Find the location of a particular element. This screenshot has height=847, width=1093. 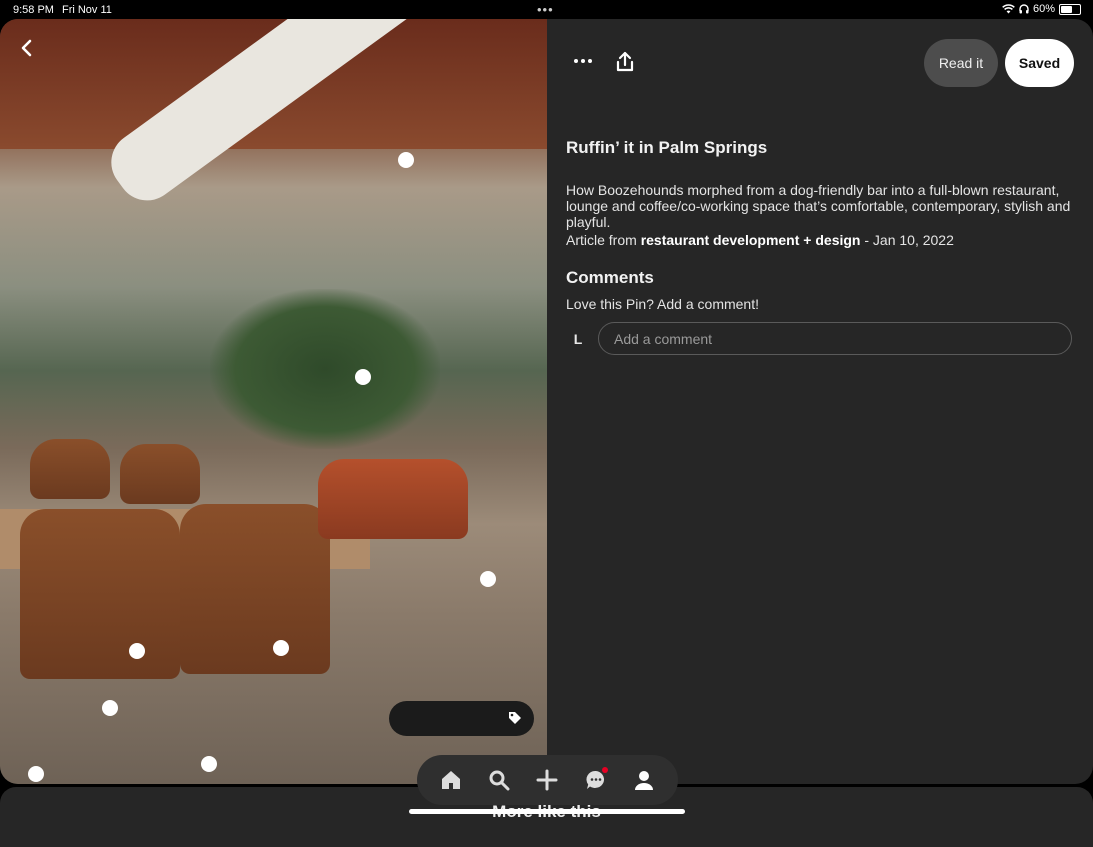

avatar: L is located at coordinates (578, 339).